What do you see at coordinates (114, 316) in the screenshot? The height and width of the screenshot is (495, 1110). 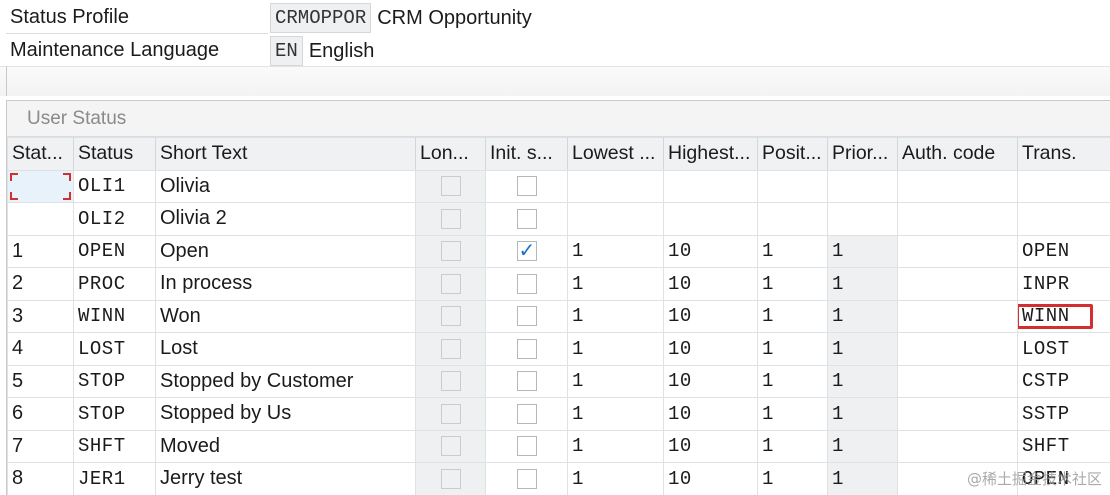 I see `cell-status: WINN` at bounding box center [114, 316].